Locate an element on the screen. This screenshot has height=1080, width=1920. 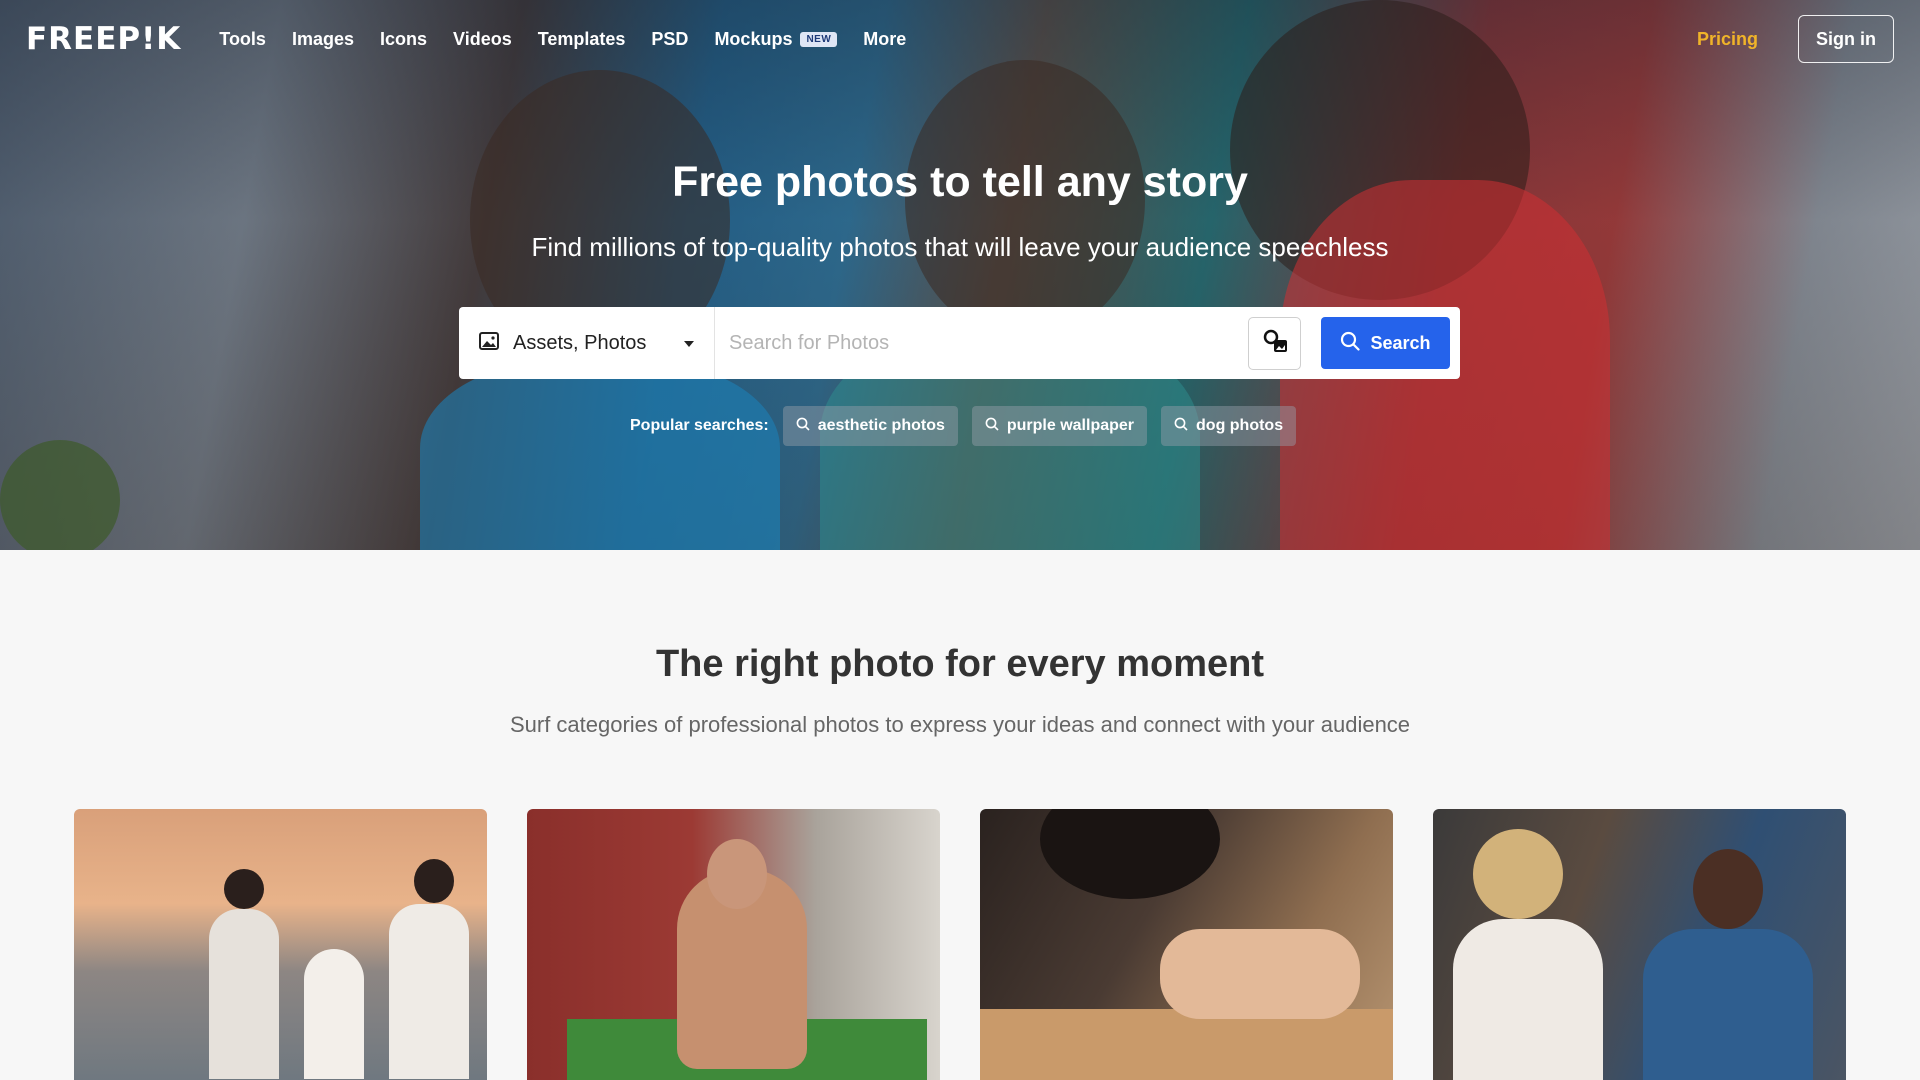
search-input is located at coordinates (981, 343).